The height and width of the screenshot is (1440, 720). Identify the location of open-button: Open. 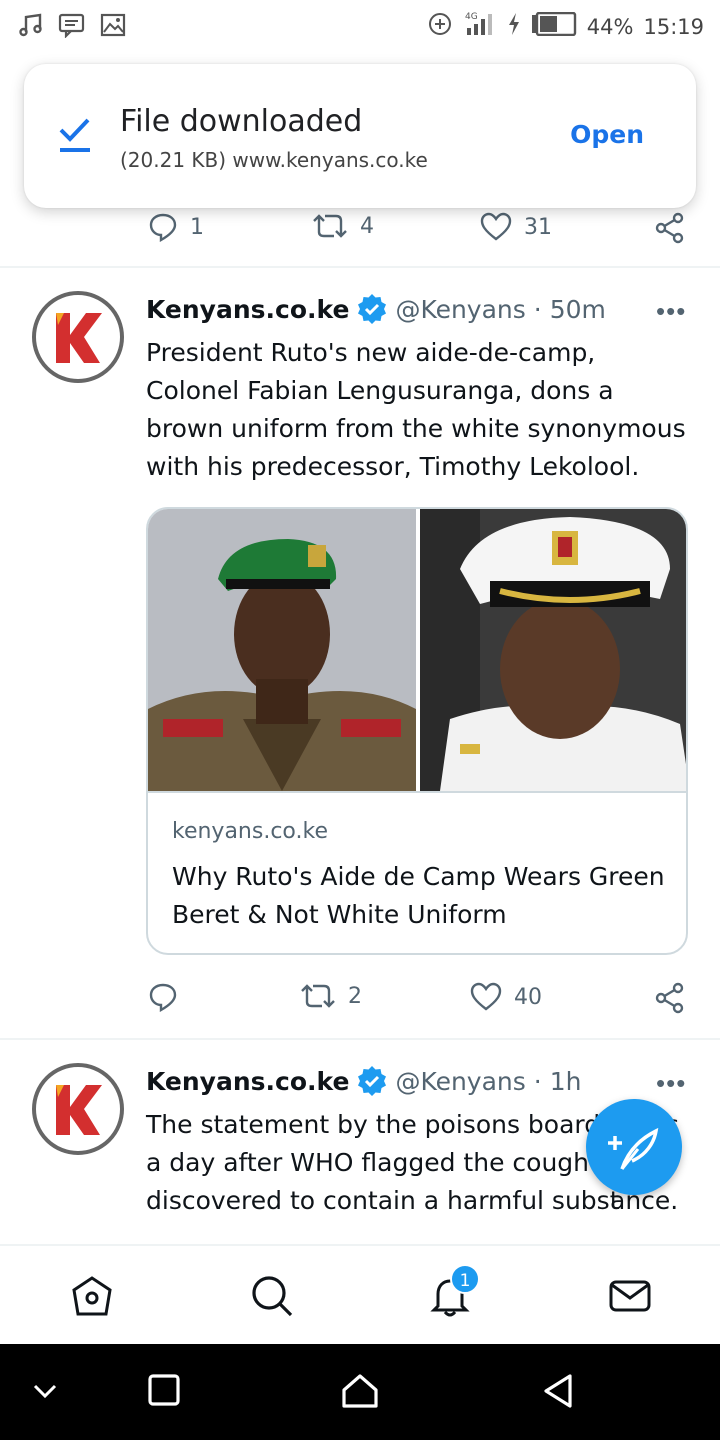
(607, 134).